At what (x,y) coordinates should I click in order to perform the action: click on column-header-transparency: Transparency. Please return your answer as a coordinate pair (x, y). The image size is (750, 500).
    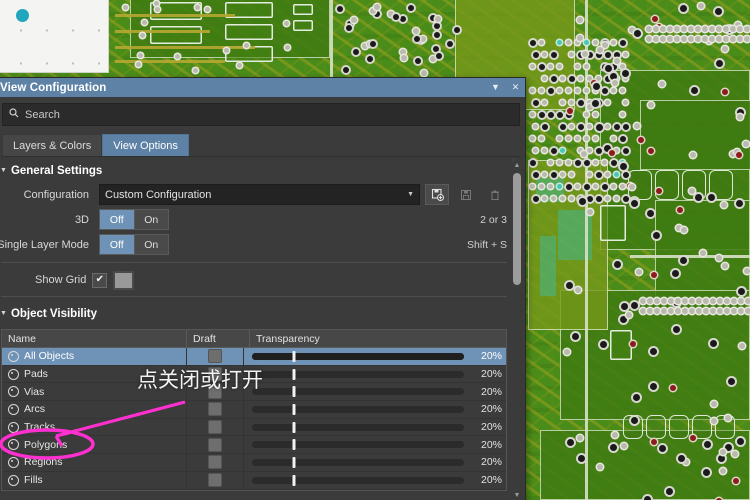
    Looking at the image, I should click on (378, 338).